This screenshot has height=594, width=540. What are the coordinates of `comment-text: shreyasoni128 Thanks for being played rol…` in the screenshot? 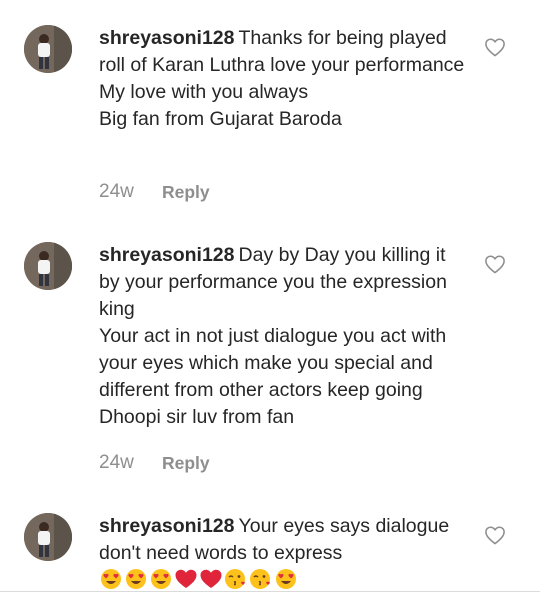 It's located at (284, 79).